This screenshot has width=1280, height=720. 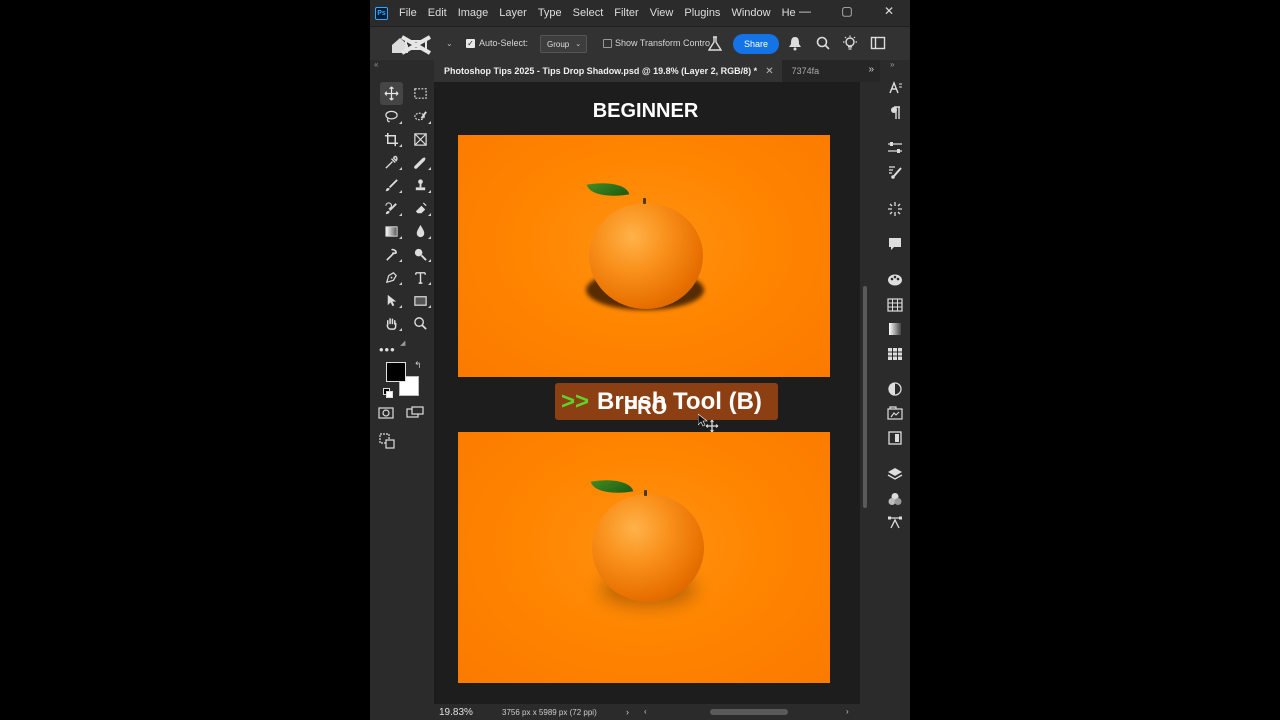 I want to click on tab-overflow-icon: », so click(x=871, y=69).